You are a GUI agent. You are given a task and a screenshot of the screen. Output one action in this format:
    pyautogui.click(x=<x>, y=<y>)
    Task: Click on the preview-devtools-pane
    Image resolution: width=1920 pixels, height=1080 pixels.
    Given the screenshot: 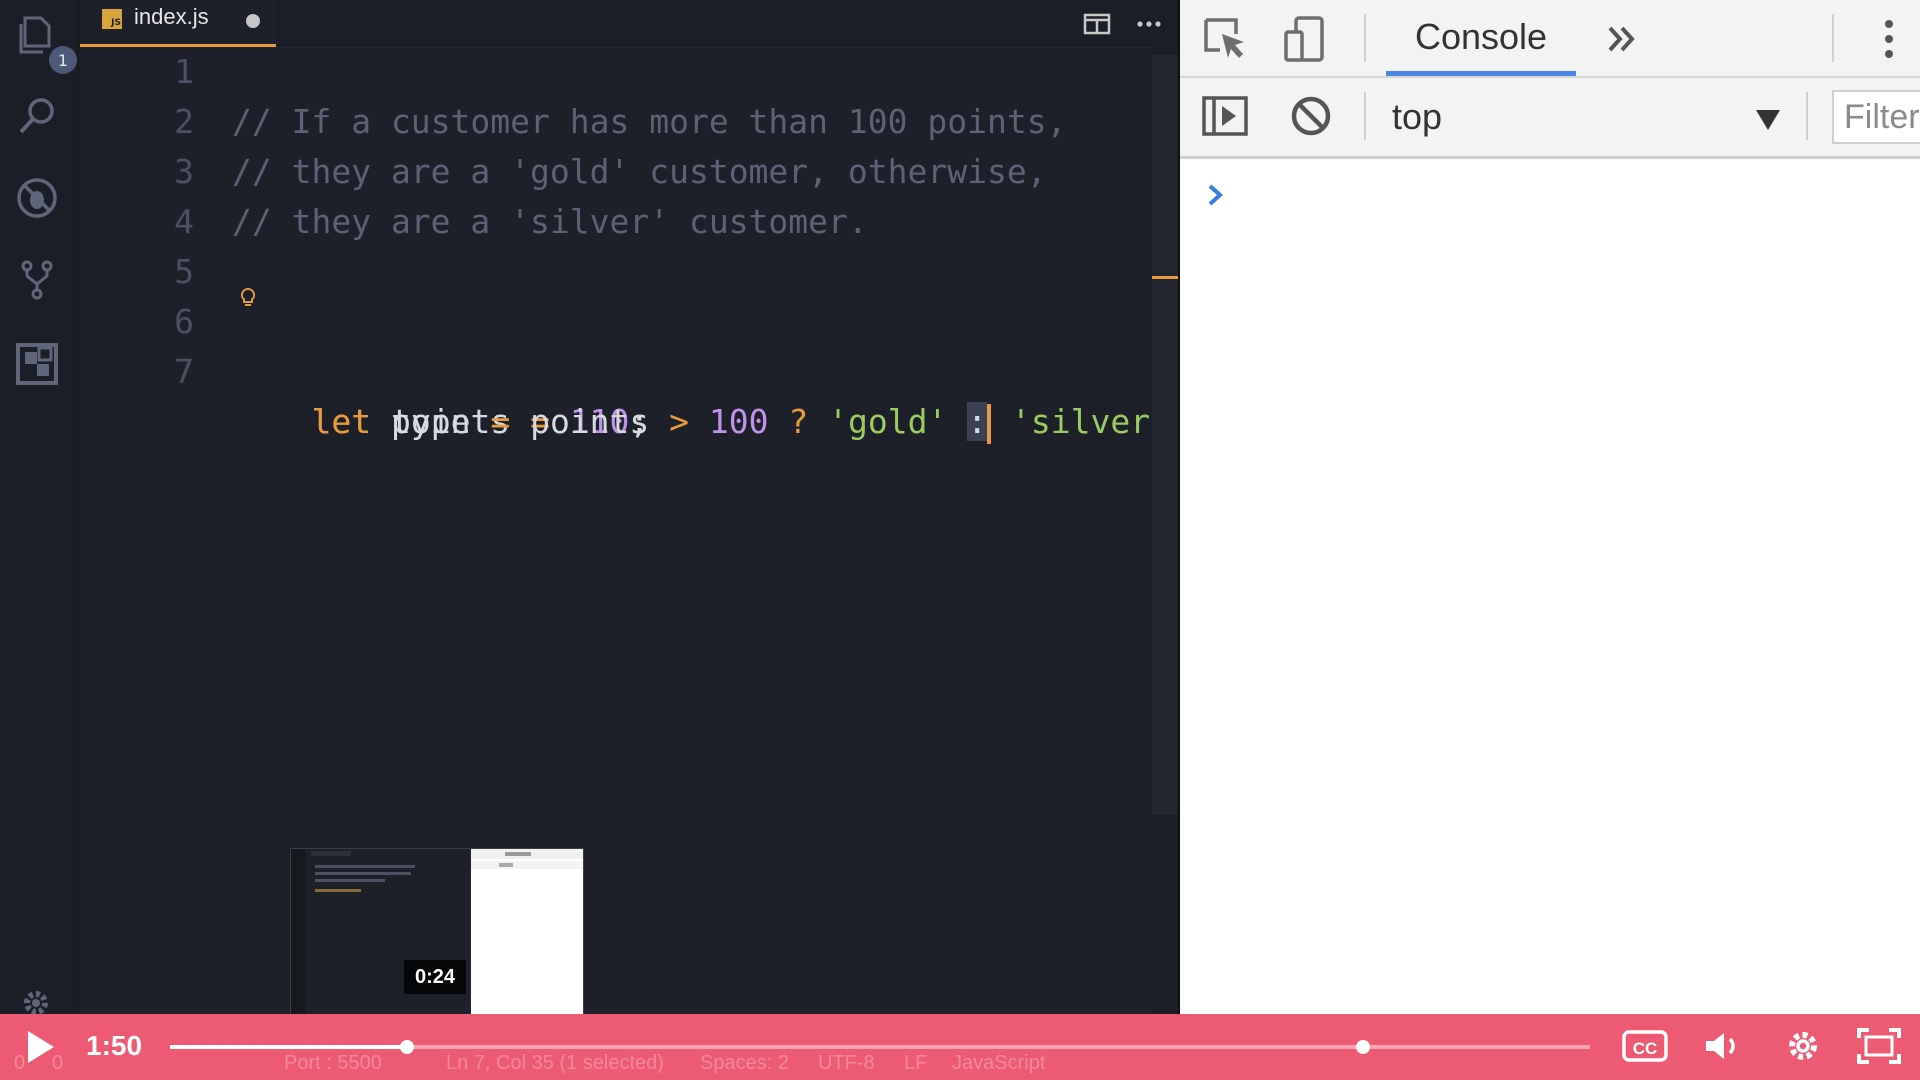 What is the action you would take?
    pyautogui.click(x=527, y=932)
    